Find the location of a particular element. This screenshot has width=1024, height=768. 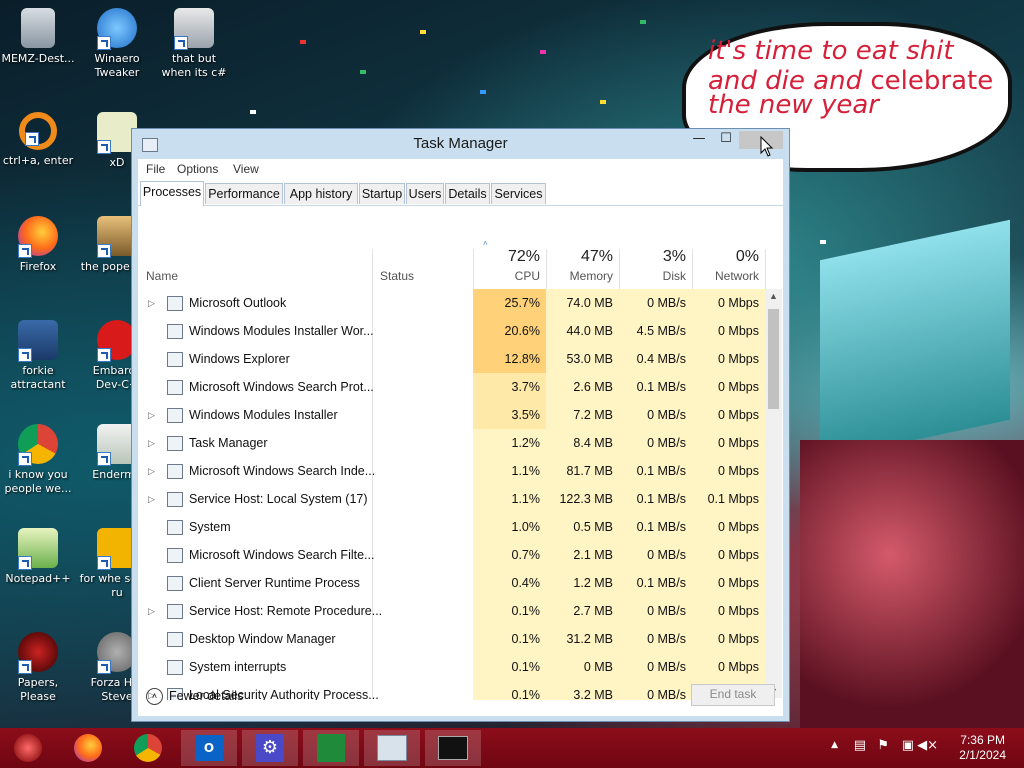

desktop-icon-ctrla: ctrl+a, enter is located at coordinates (38, 140).